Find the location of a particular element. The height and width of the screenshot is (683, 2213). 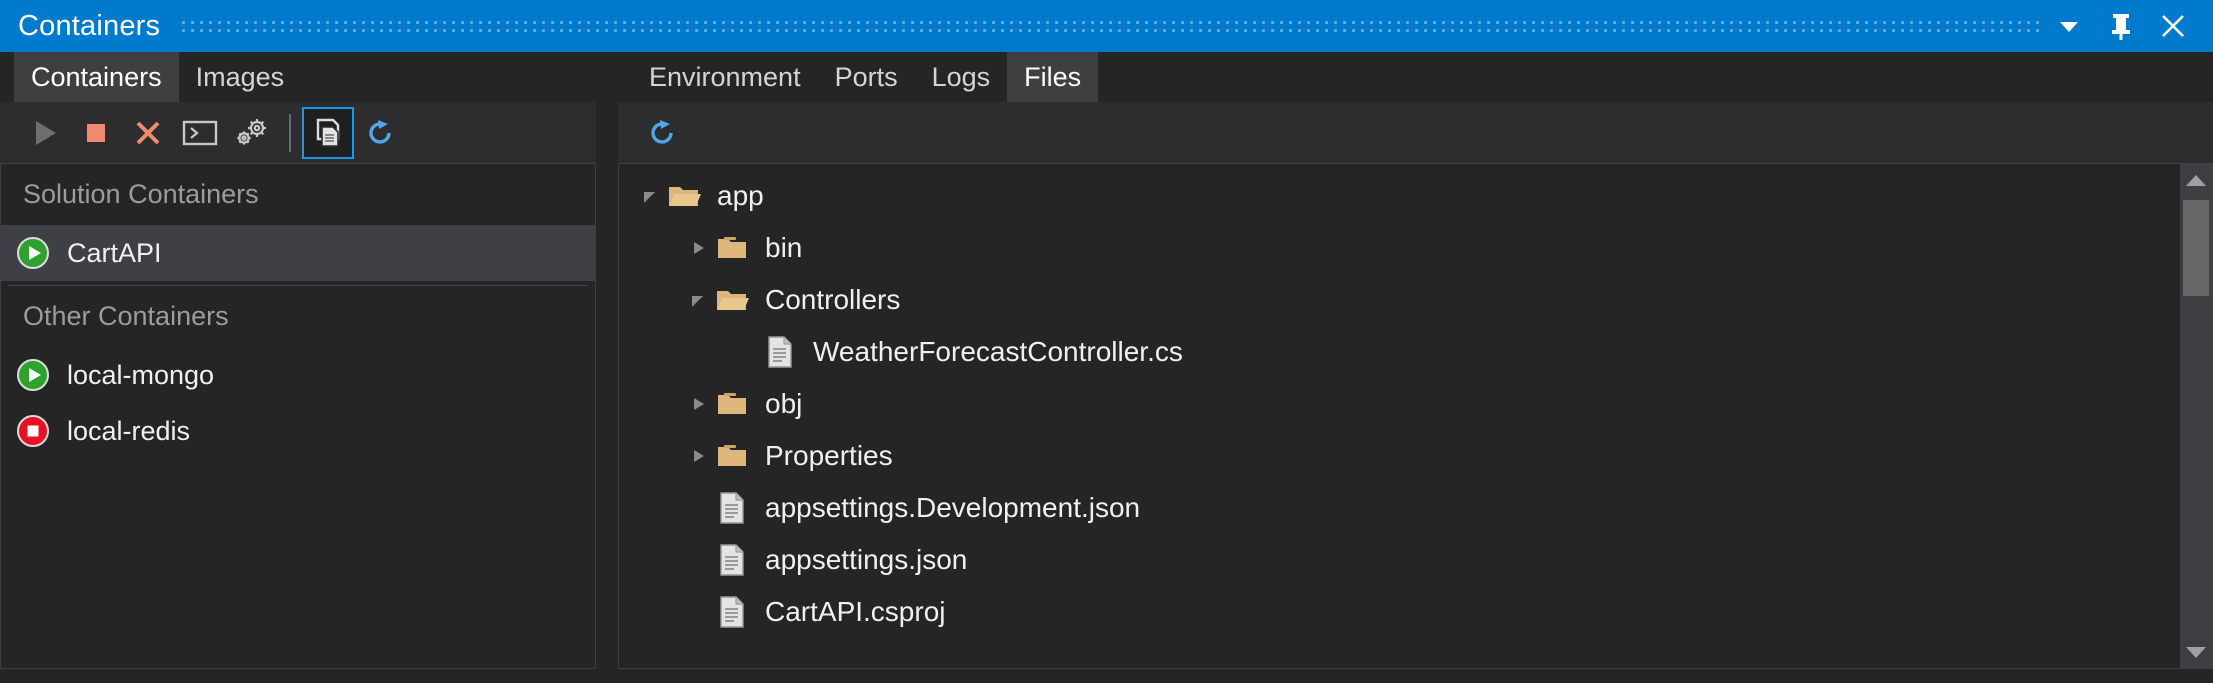

play-icon is located at coordinates (46, 132).